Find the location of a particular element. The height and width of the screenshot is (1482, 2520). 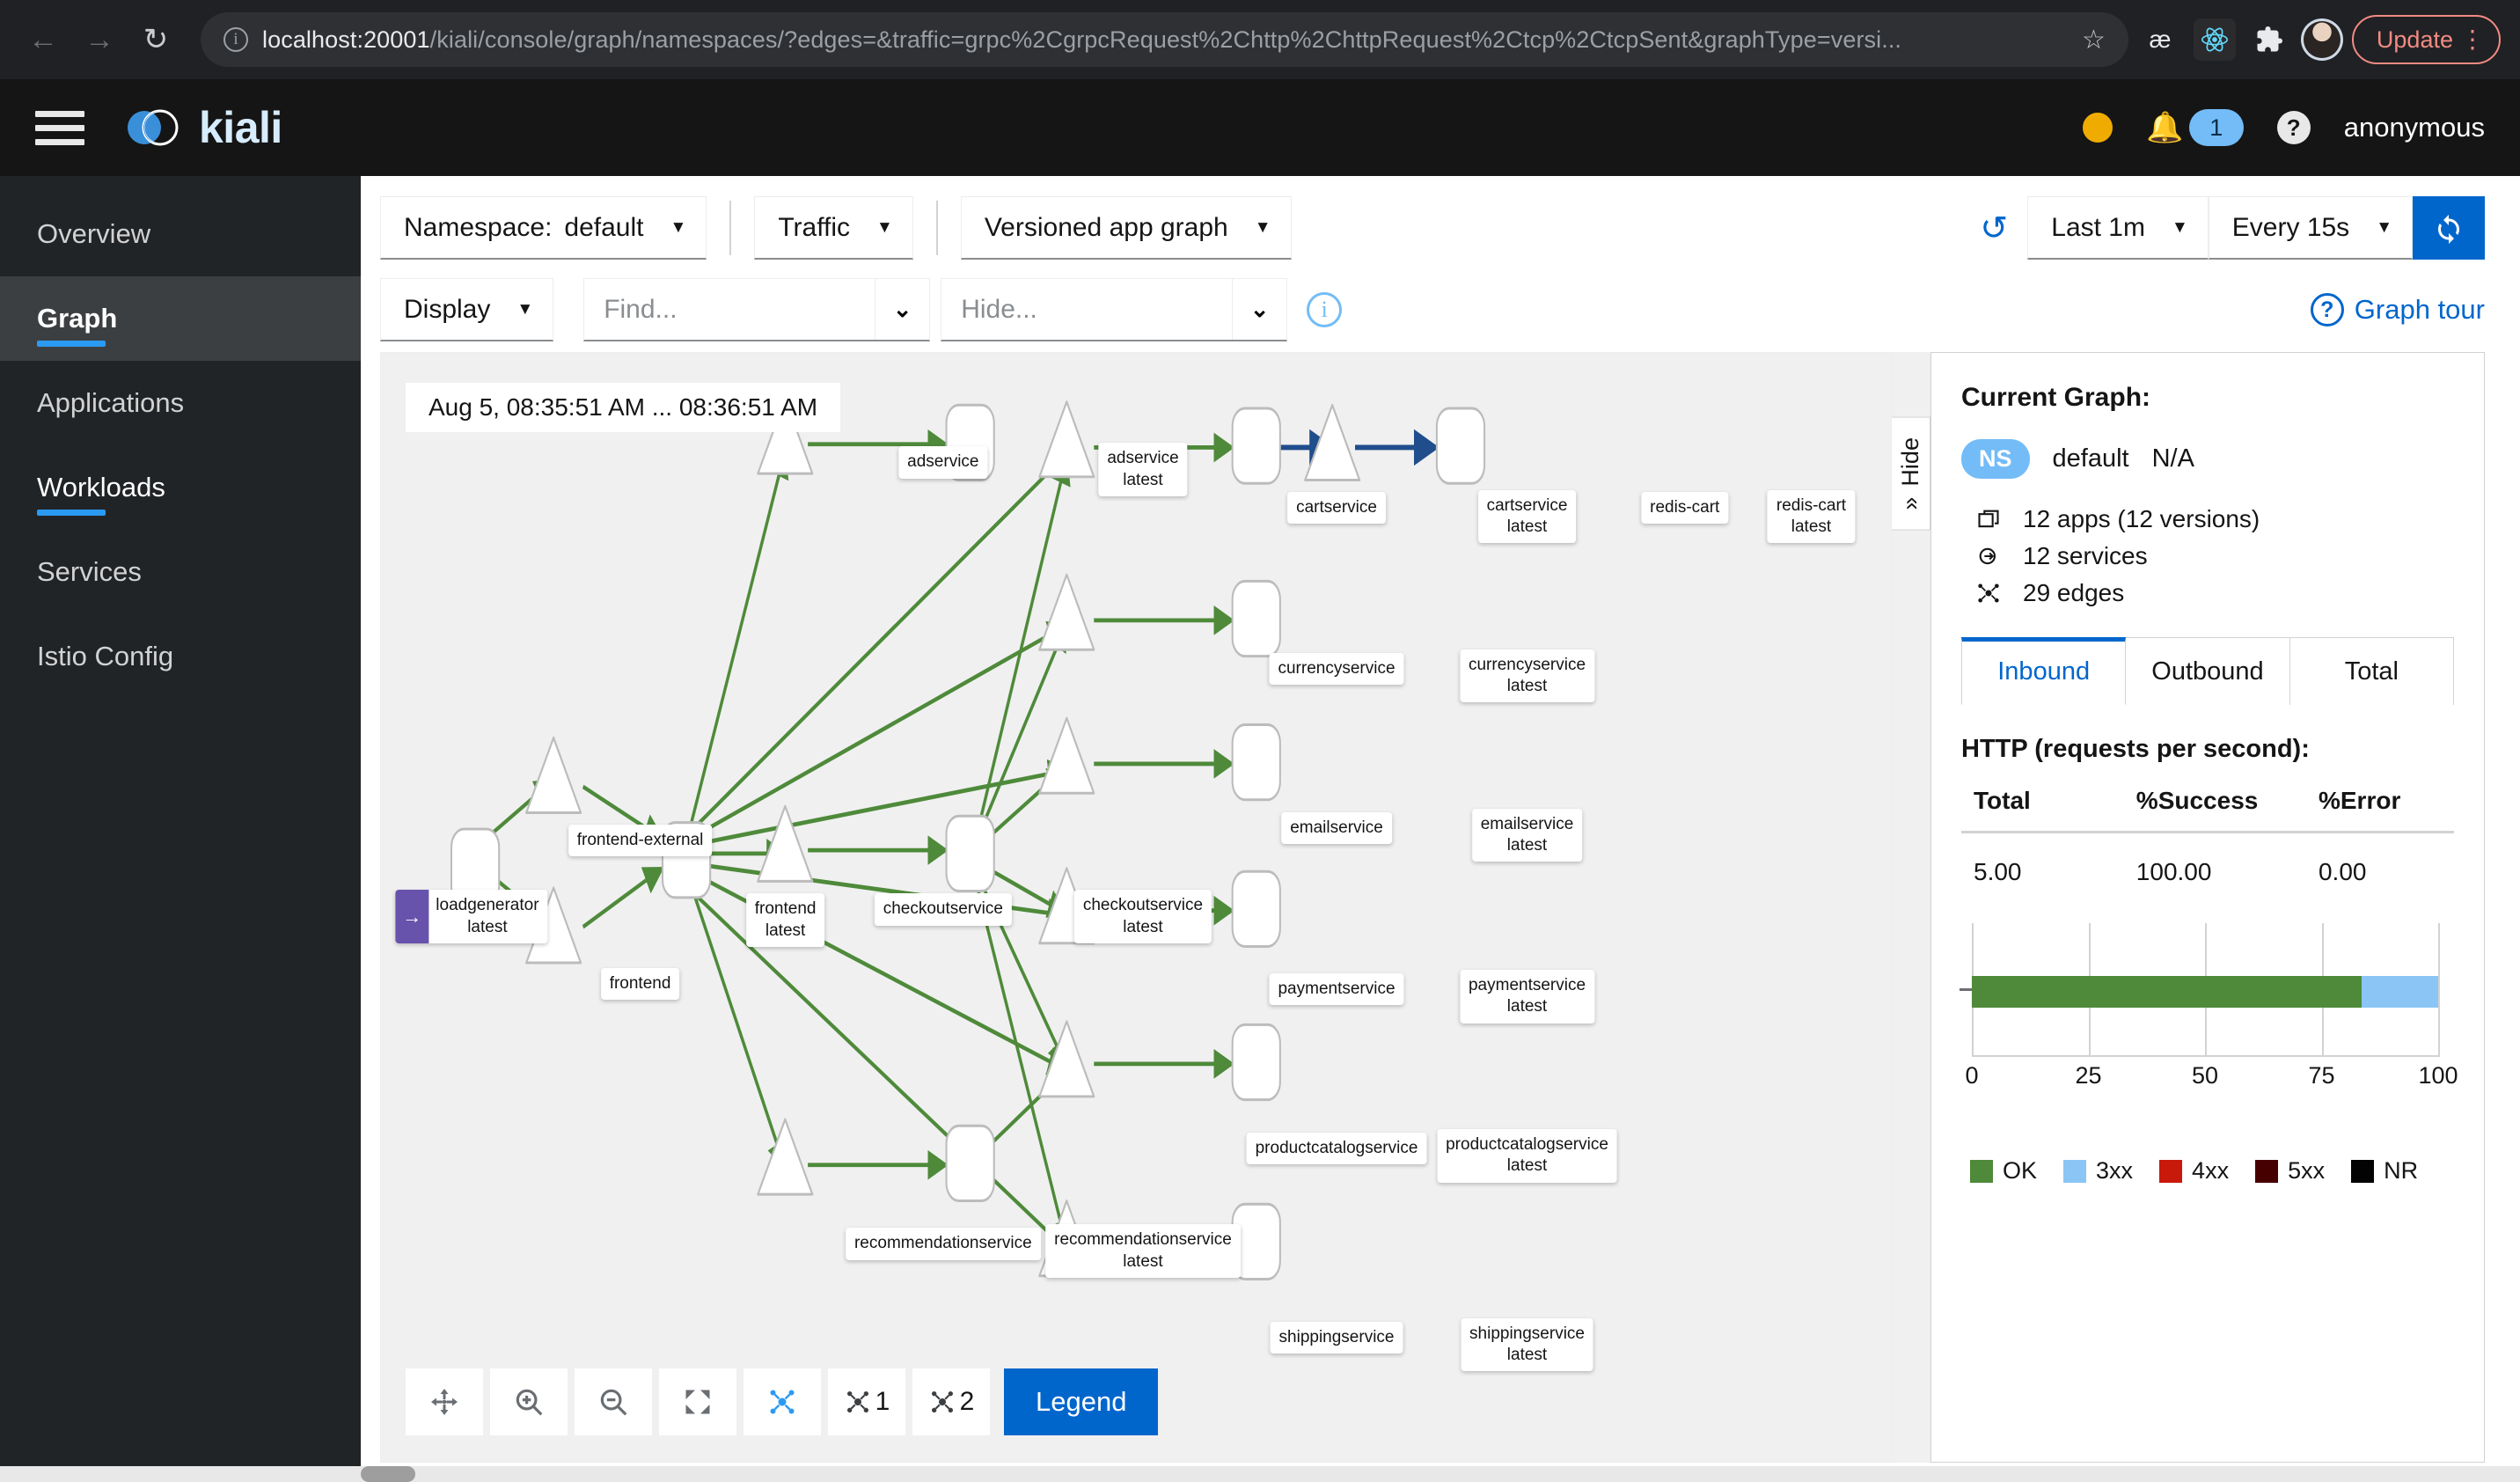

site-info-icon: i is located at coordinates (236, 40).